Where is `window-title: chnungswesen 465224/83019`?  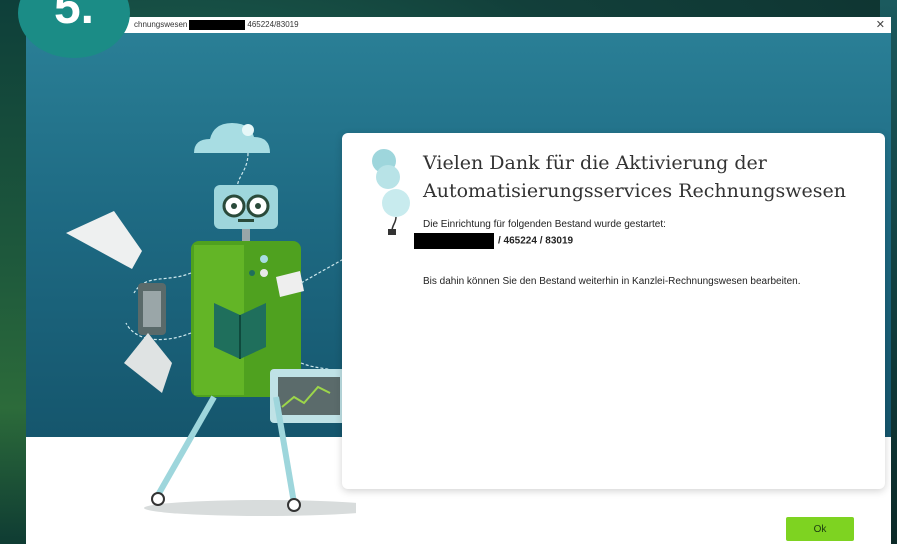 window-title: chnungswesen 465224/83019 is located at coordinates (216, 25).